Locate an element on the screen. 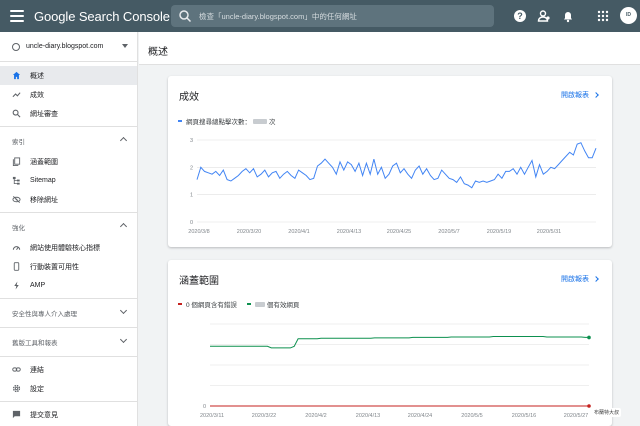  section-label: 索引 is located at coordinates (18, 142).